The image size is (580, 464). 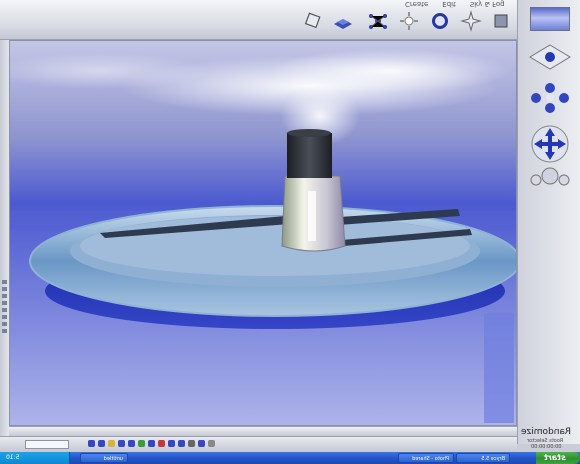 I want to click on sun-icon, so click(x=409, y=21).